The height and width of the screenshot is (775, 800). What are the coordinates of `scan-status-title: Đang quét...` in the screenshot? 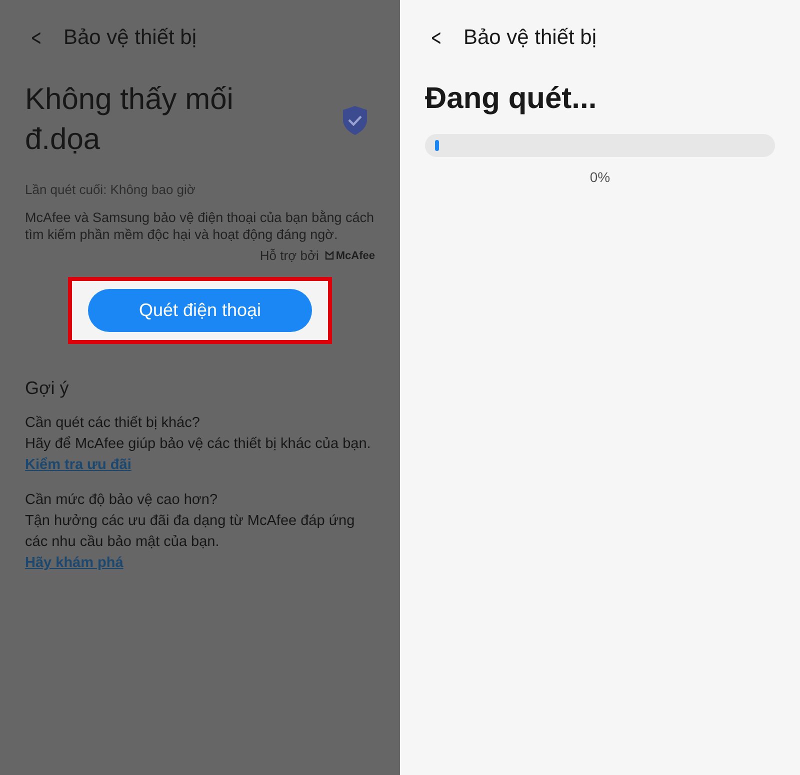 It's located at (511, 99).